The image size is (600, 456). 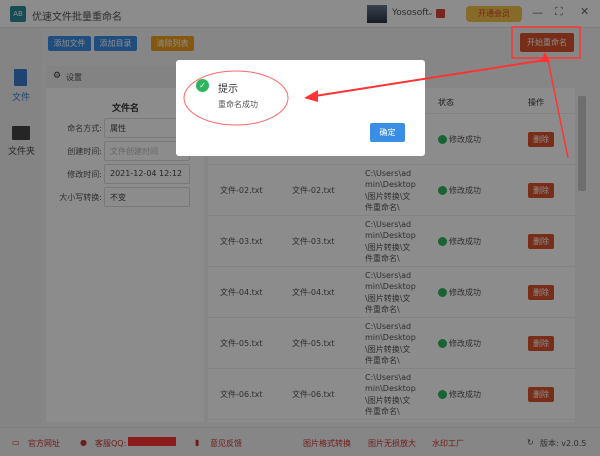 I want to click on highlight-ellipse, so click(x=236, y=98).